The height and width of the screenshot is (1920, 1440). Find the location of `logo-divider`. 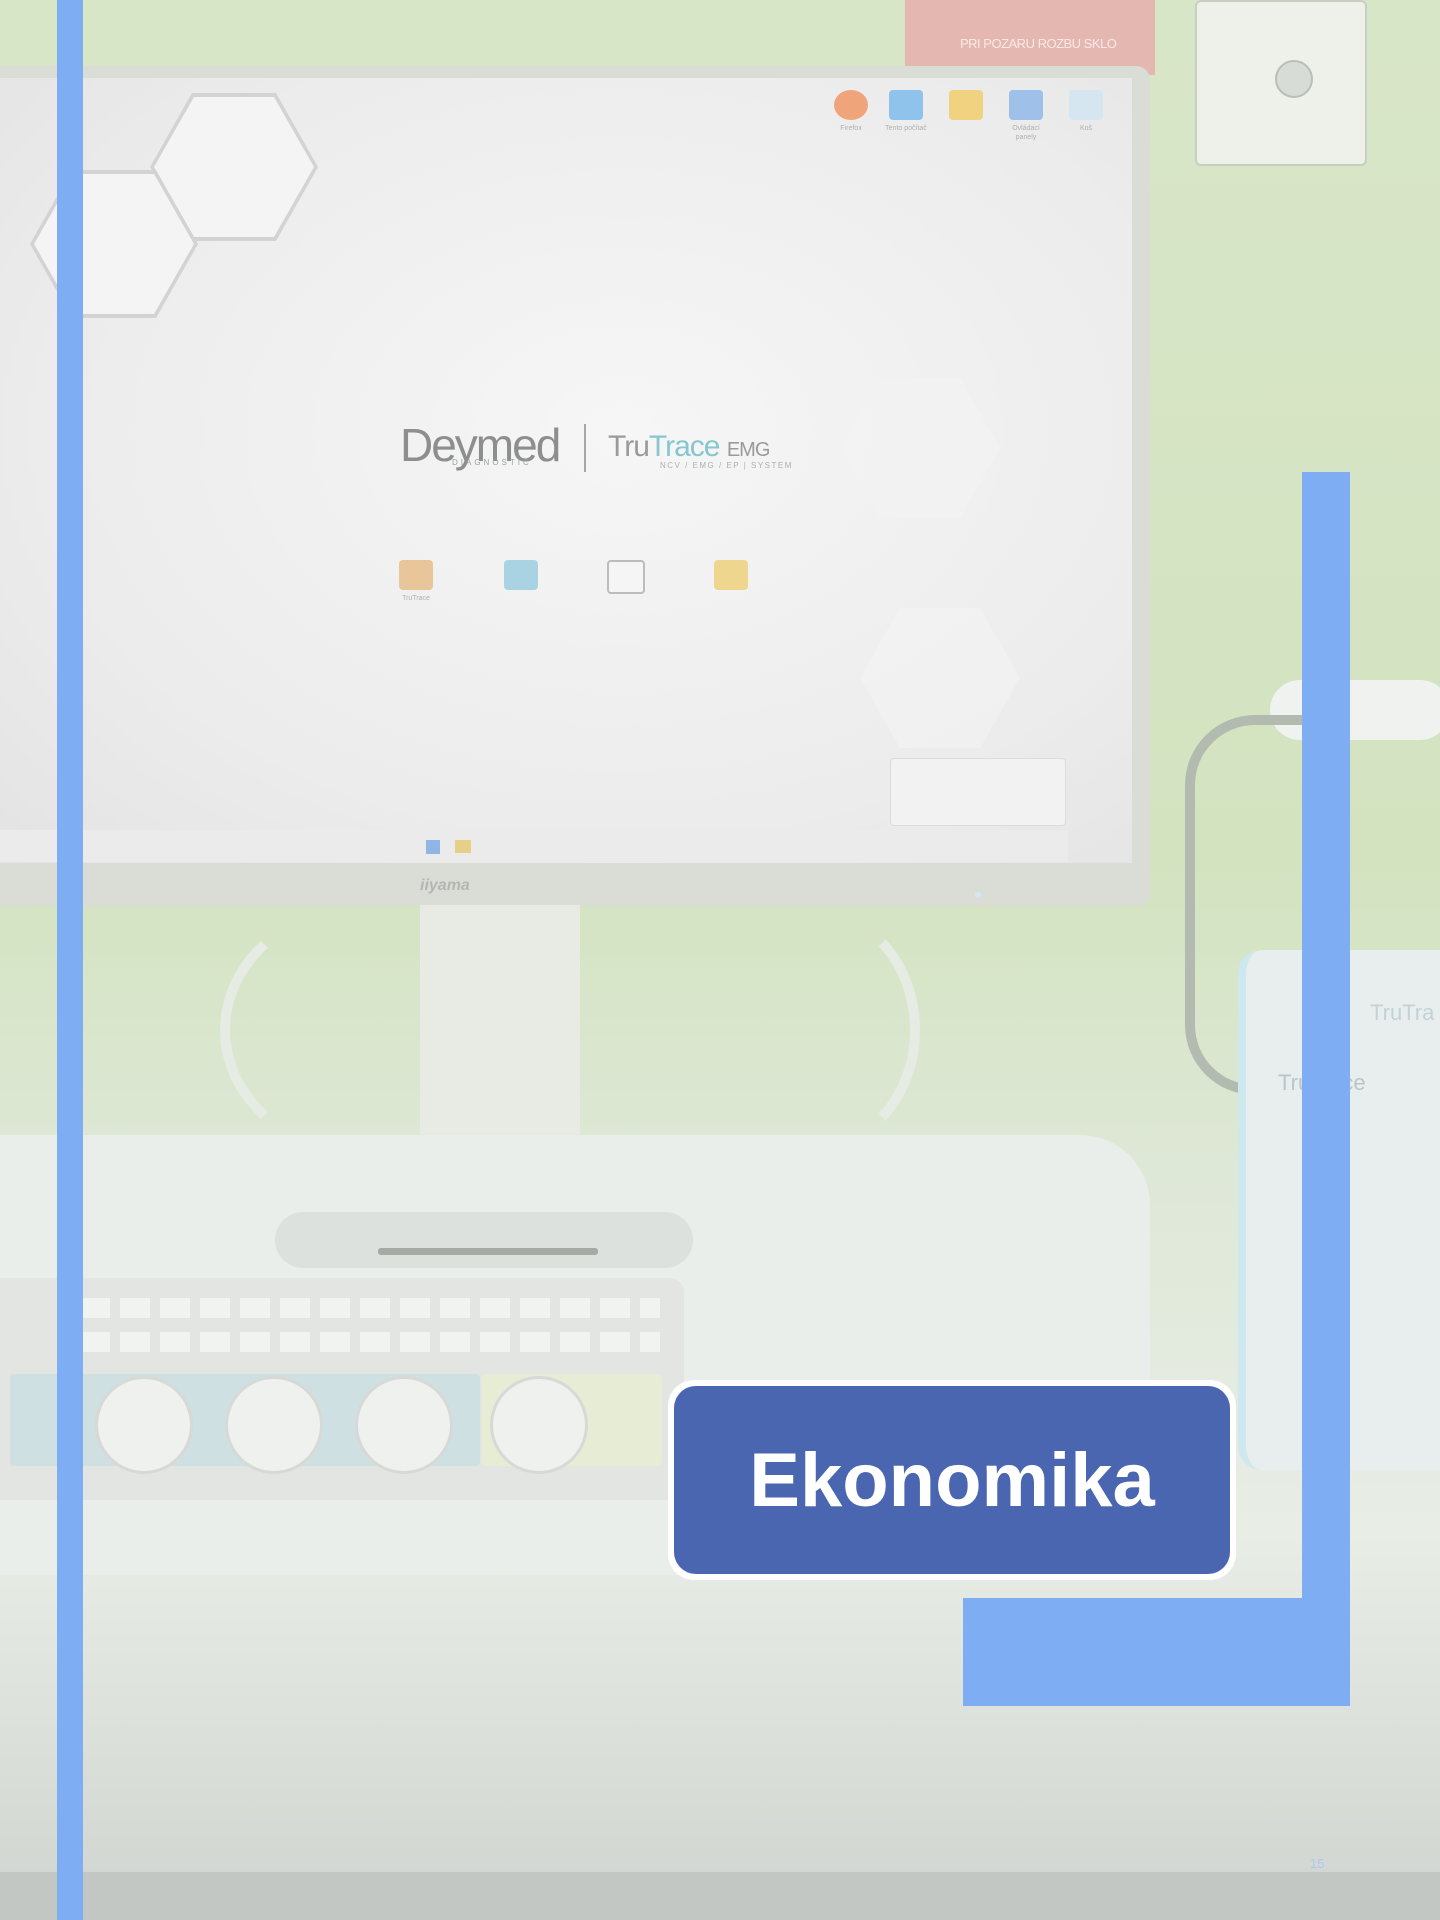

logo-divider is located at coordinates (585, 448).